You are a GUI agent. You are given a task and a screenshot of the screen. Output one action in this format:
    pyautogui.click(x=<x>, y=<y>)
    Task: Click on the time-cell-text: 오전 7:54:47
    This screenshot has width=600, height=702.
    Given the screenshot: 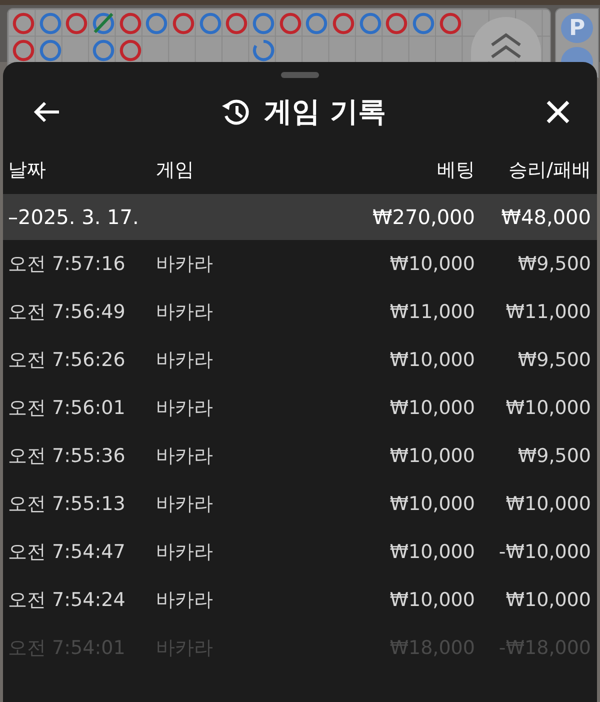 What is the action you would take?
    pyautogui.click(x=67, y=552)
    